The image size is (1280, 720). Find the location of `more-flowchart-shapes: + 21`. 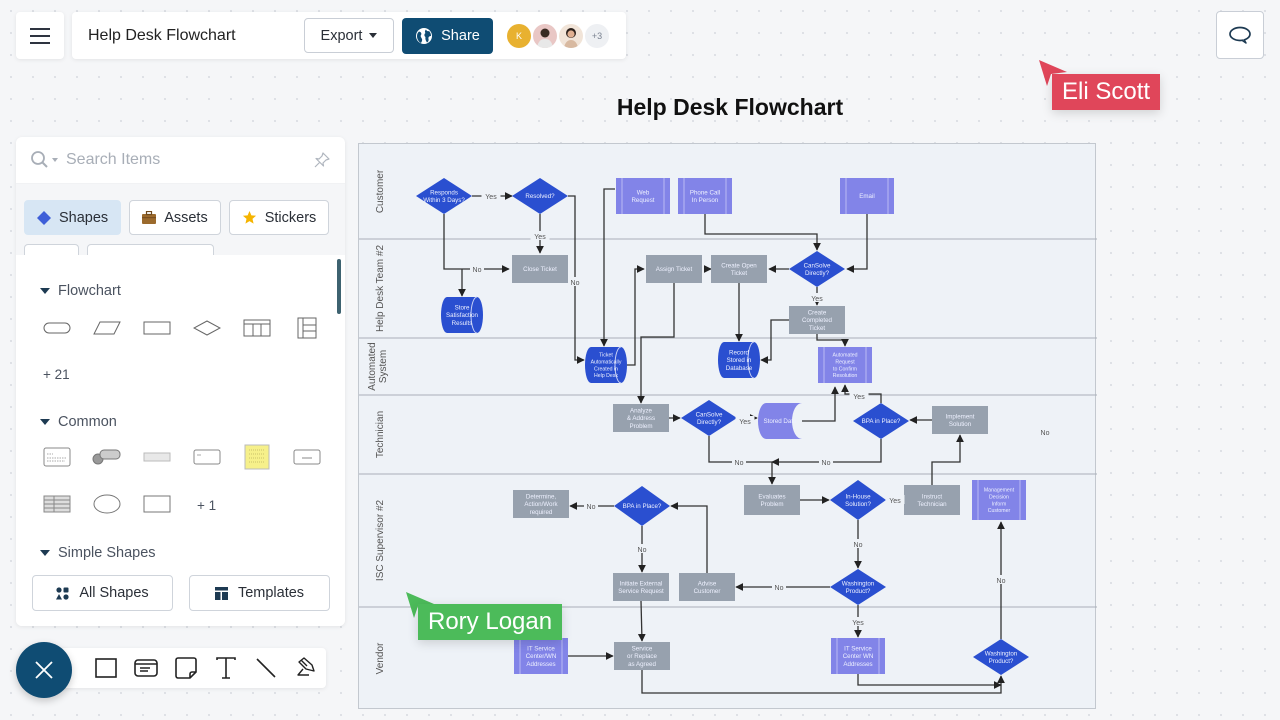

more-flowchart-shapes: + 21 is located at coordinates (56, 374).